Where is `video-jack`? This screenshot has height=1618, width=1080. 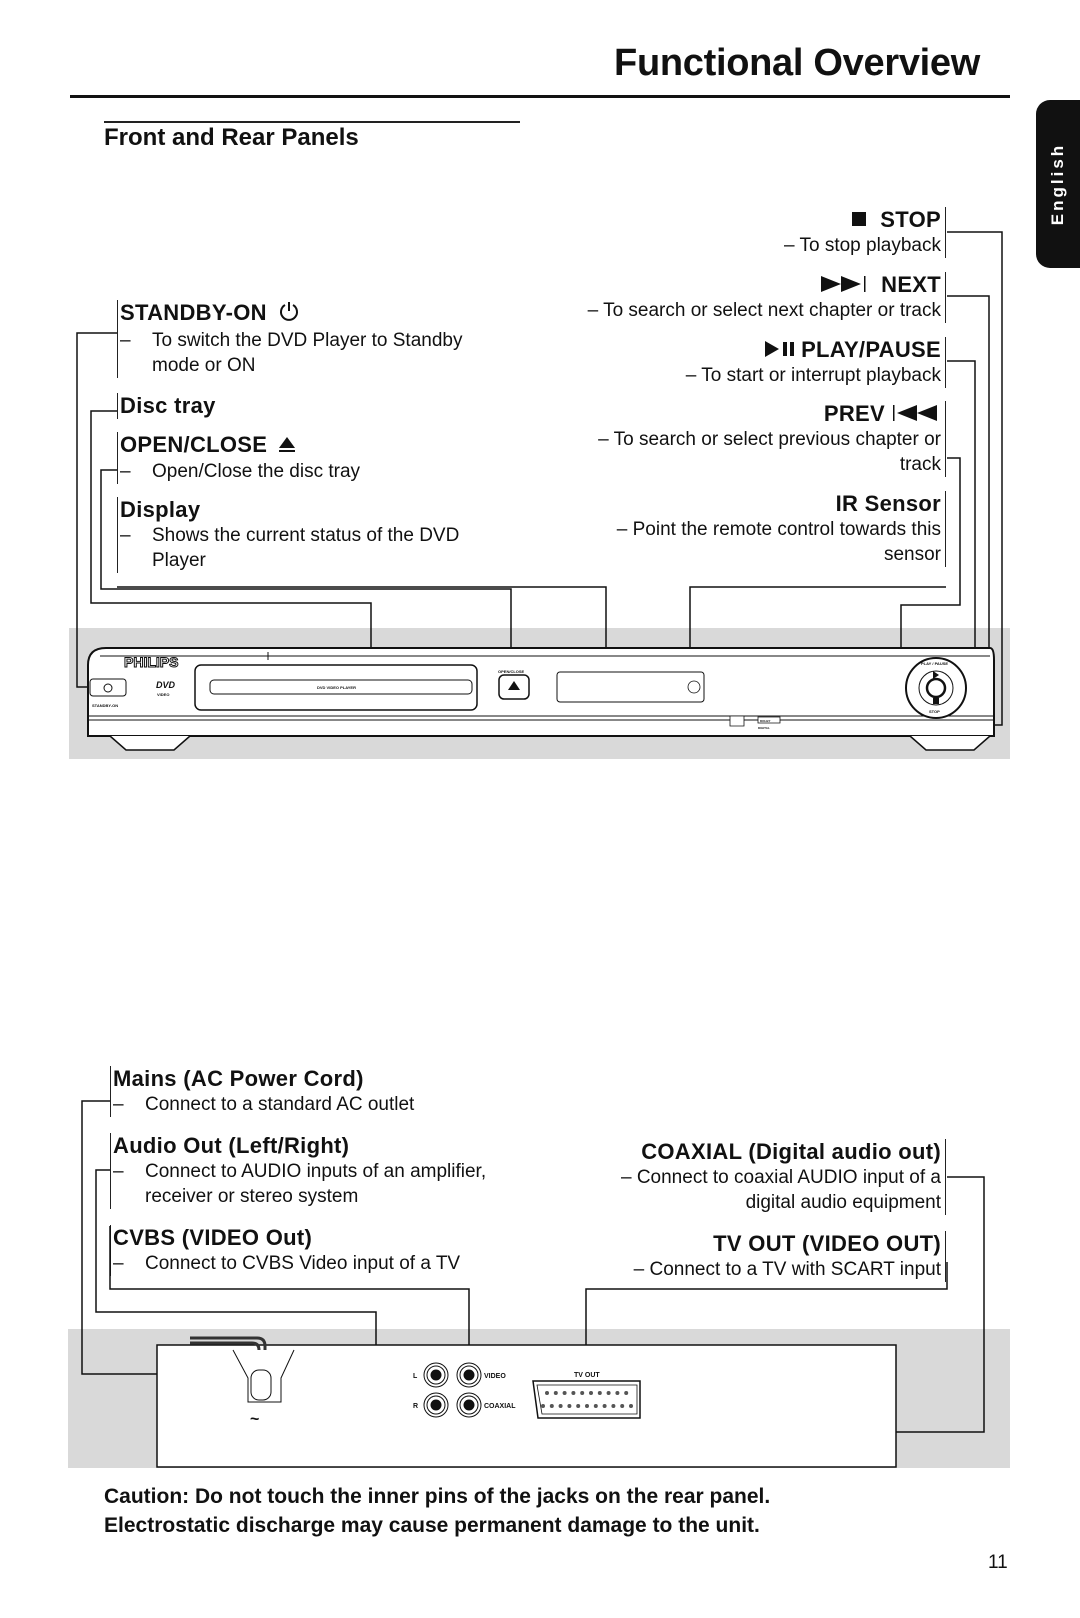 video-jack is located at coordinates (469, 1375).